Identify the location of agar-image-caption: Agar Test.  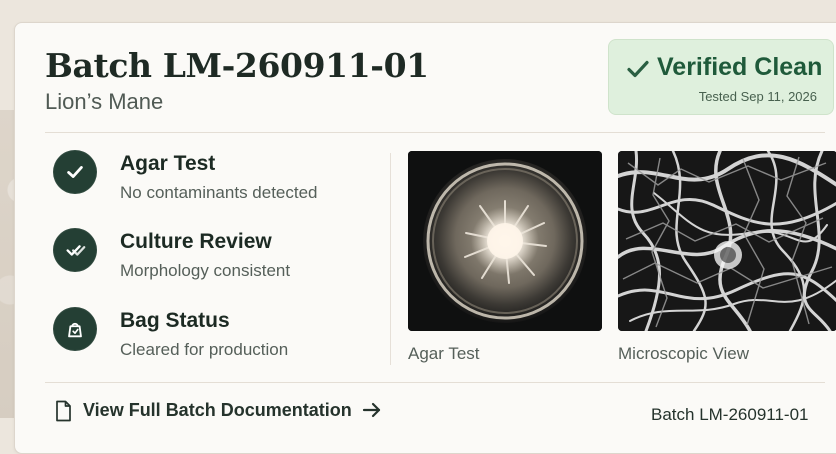
(444, 353).